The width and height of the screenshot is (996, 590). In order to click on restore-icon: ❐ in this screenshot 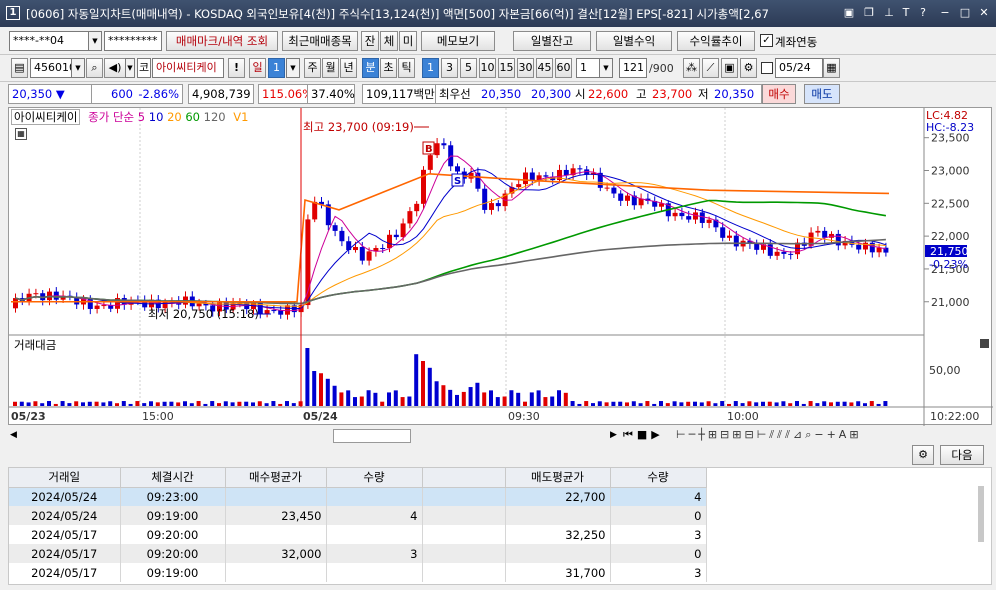, I will do `click(869, 13)`.